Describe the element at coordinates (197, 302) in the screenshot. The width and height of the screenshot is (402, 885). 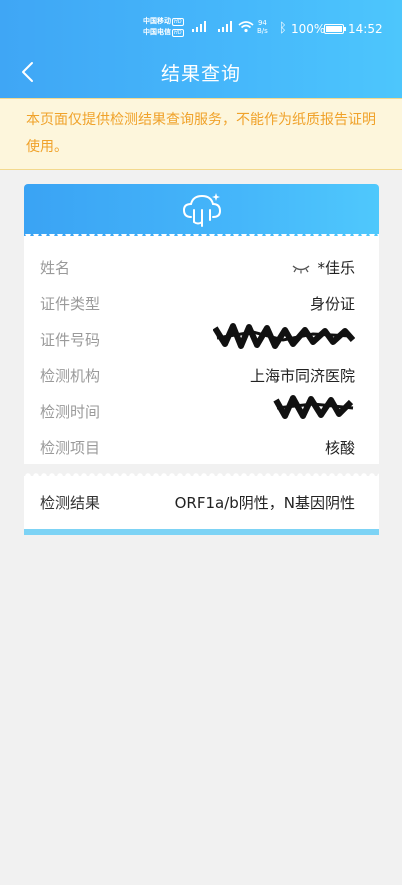
I see `detail-row-id-type: 证件类型 身份证` at that location.